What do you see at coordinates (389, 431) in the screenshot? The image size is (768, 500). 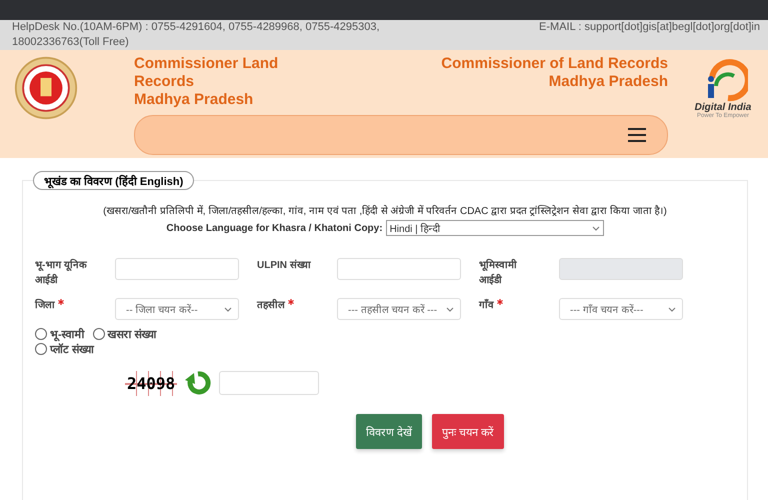 I see `action-button: विवरण देखें` at bounding box center [389, 431].